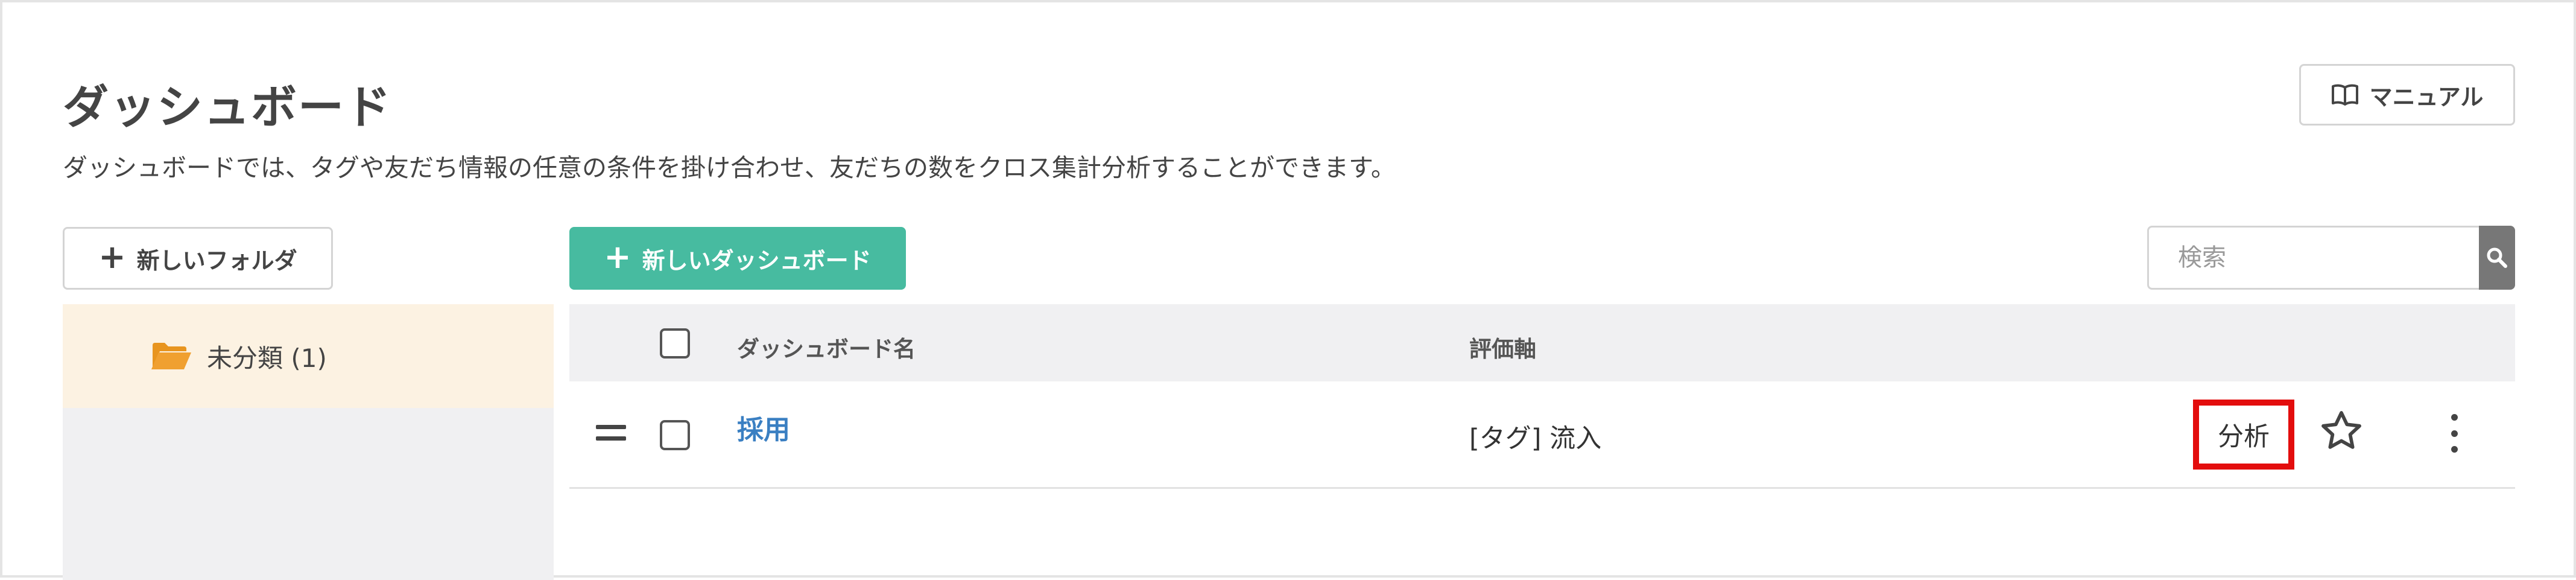 The height and width of the screenshot is (580, 2576). Describe the element at coordinates (171, 356) in the screenshot. I see `folder-open-icon` at that location.